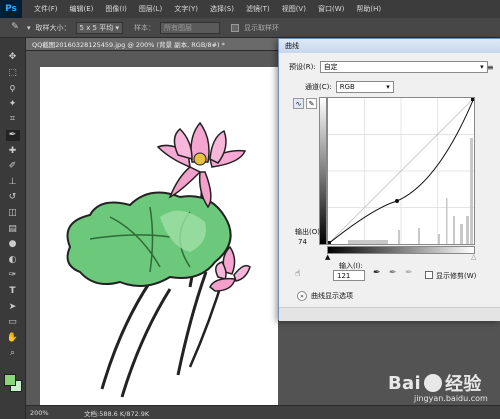 The image size is (500, 419). Describe the element at coordinates (364, 87) in the screenshot. I see `channel-select: RGB ▾` at that location.